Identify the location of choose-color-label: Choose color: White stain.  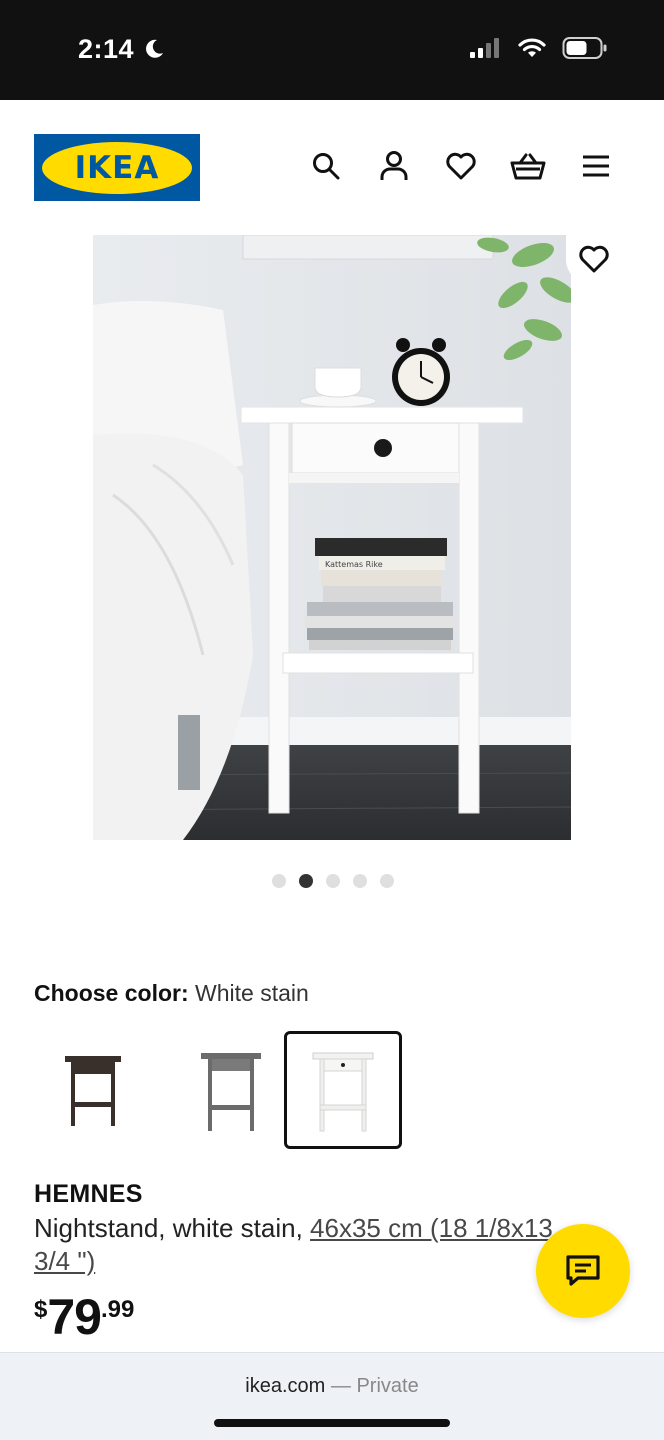
(171, 993).